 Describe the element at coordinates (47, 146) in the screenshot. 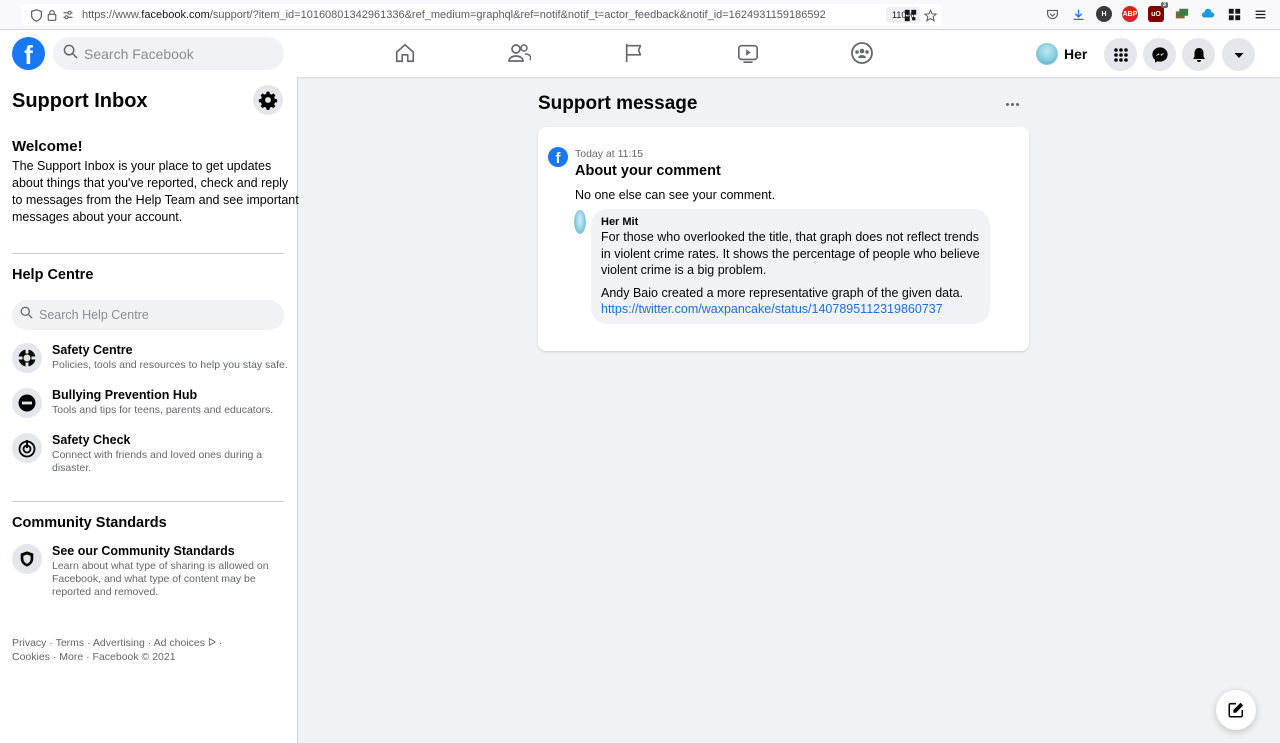

I see `welcome-heading: Welcome!` at that location.